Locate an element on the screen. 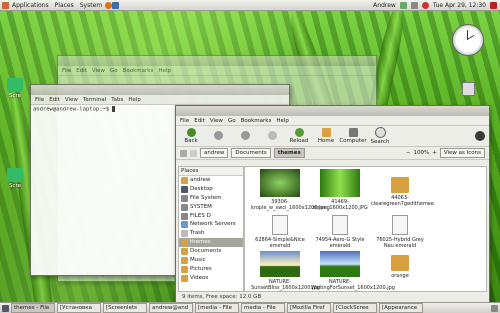  clock-datetime: Tue Apr 29, 12:30 is located at coordinates (459, 5).